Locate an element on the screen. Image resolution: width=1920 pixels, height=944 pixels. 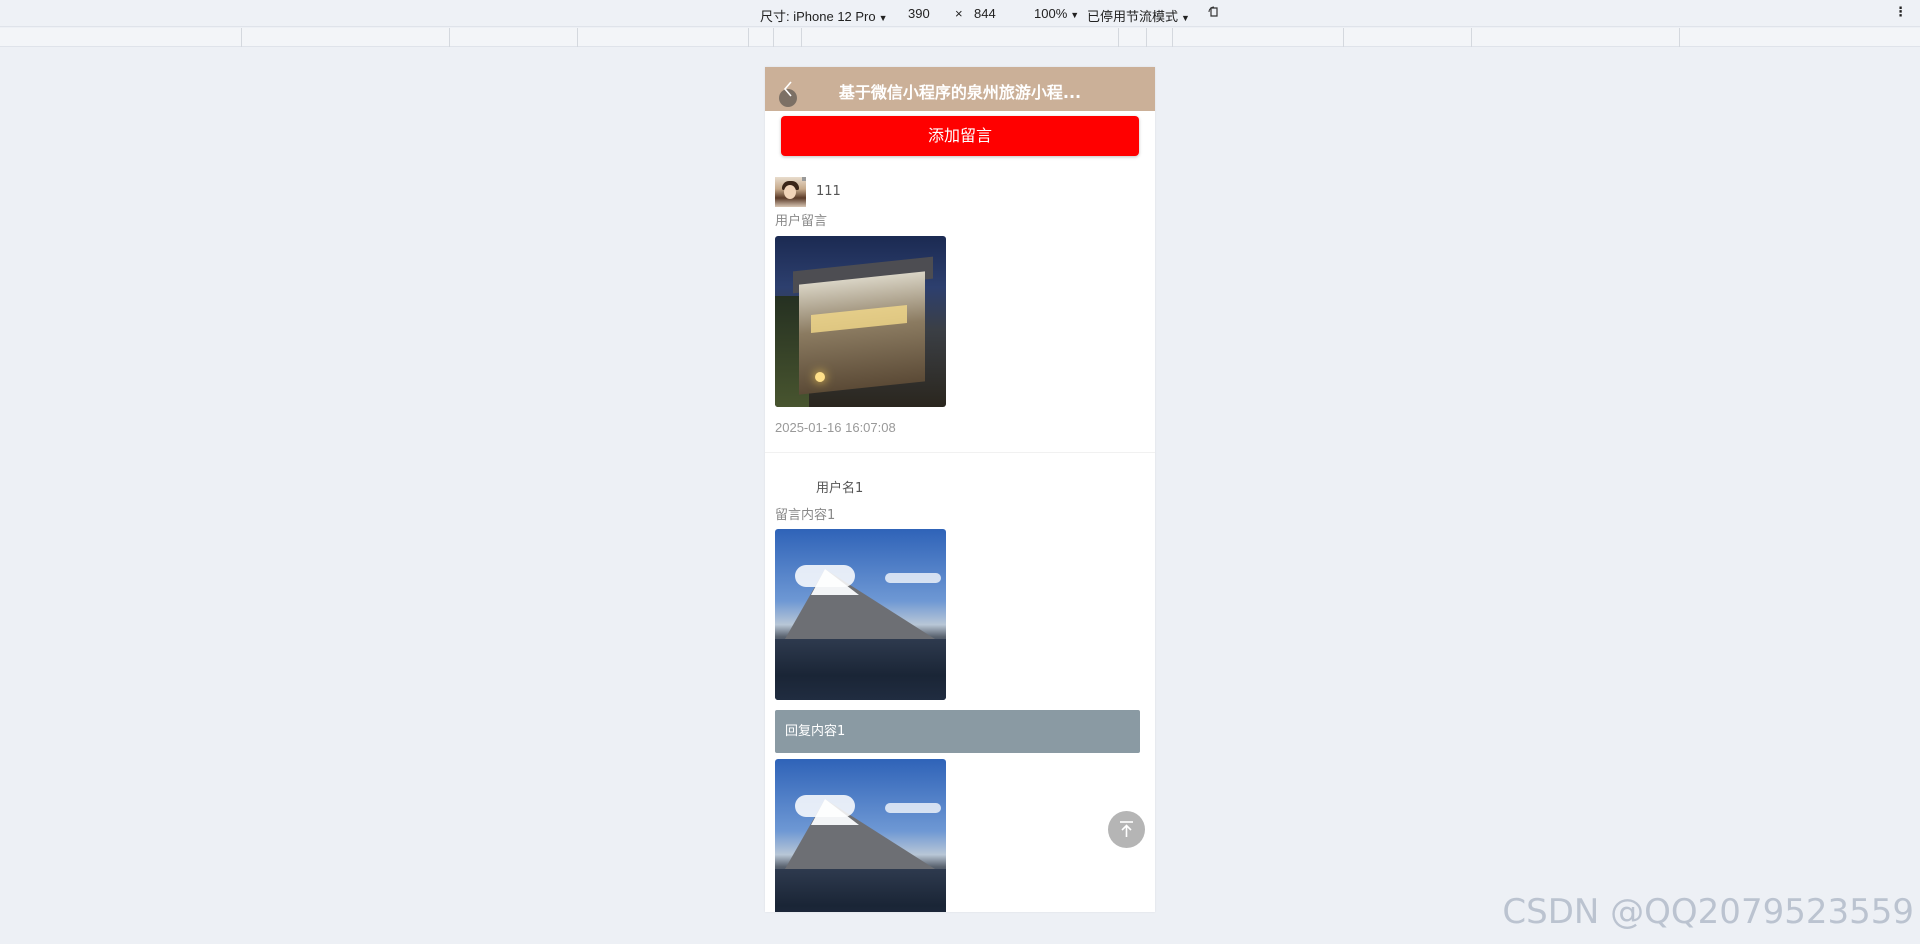
reply-box: 回复内容1 is located at coordinates (957, 731).